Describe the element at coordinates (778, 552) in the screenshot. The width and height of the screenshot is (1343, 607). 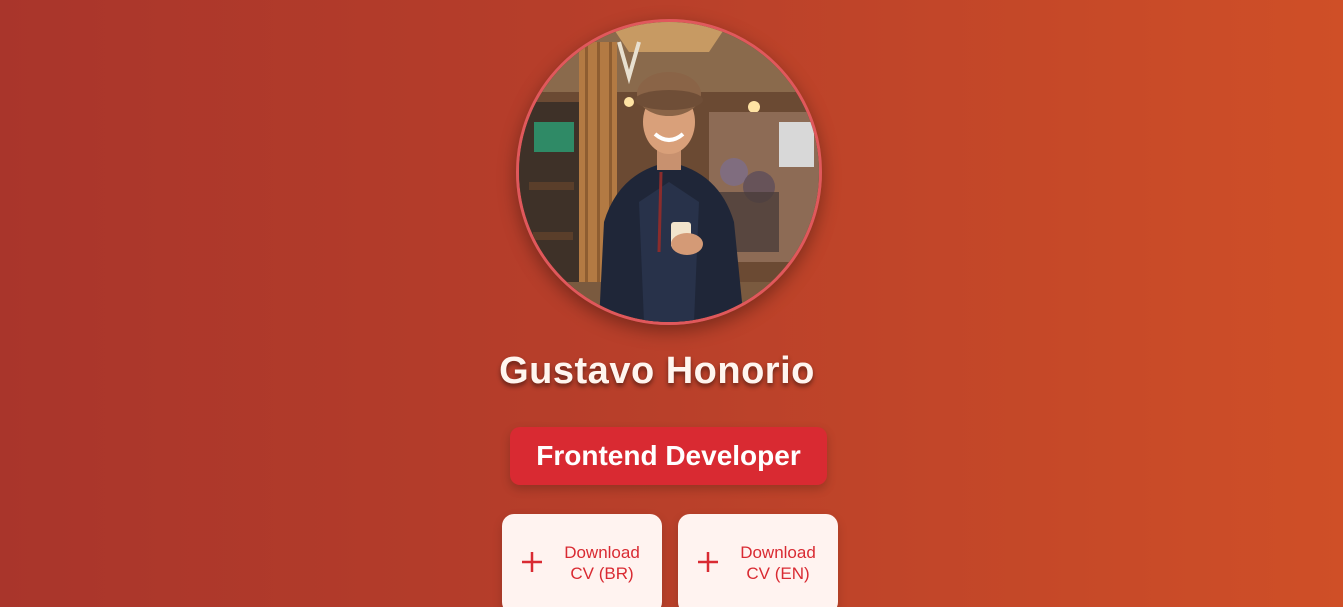
I see `download-cv-en-line1: Download` at that location.